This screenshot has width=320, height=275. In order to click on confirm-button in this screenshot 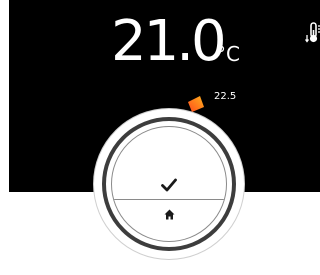, I will do `click(169, 163)`.